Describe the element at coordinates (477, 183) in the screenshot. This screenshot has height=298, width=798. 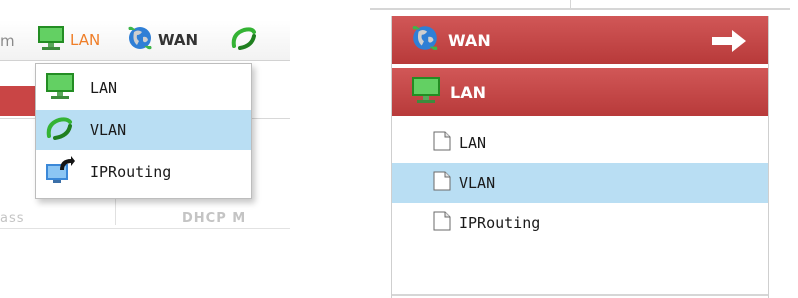
I see `tree-item-label: VLAN` at that location.